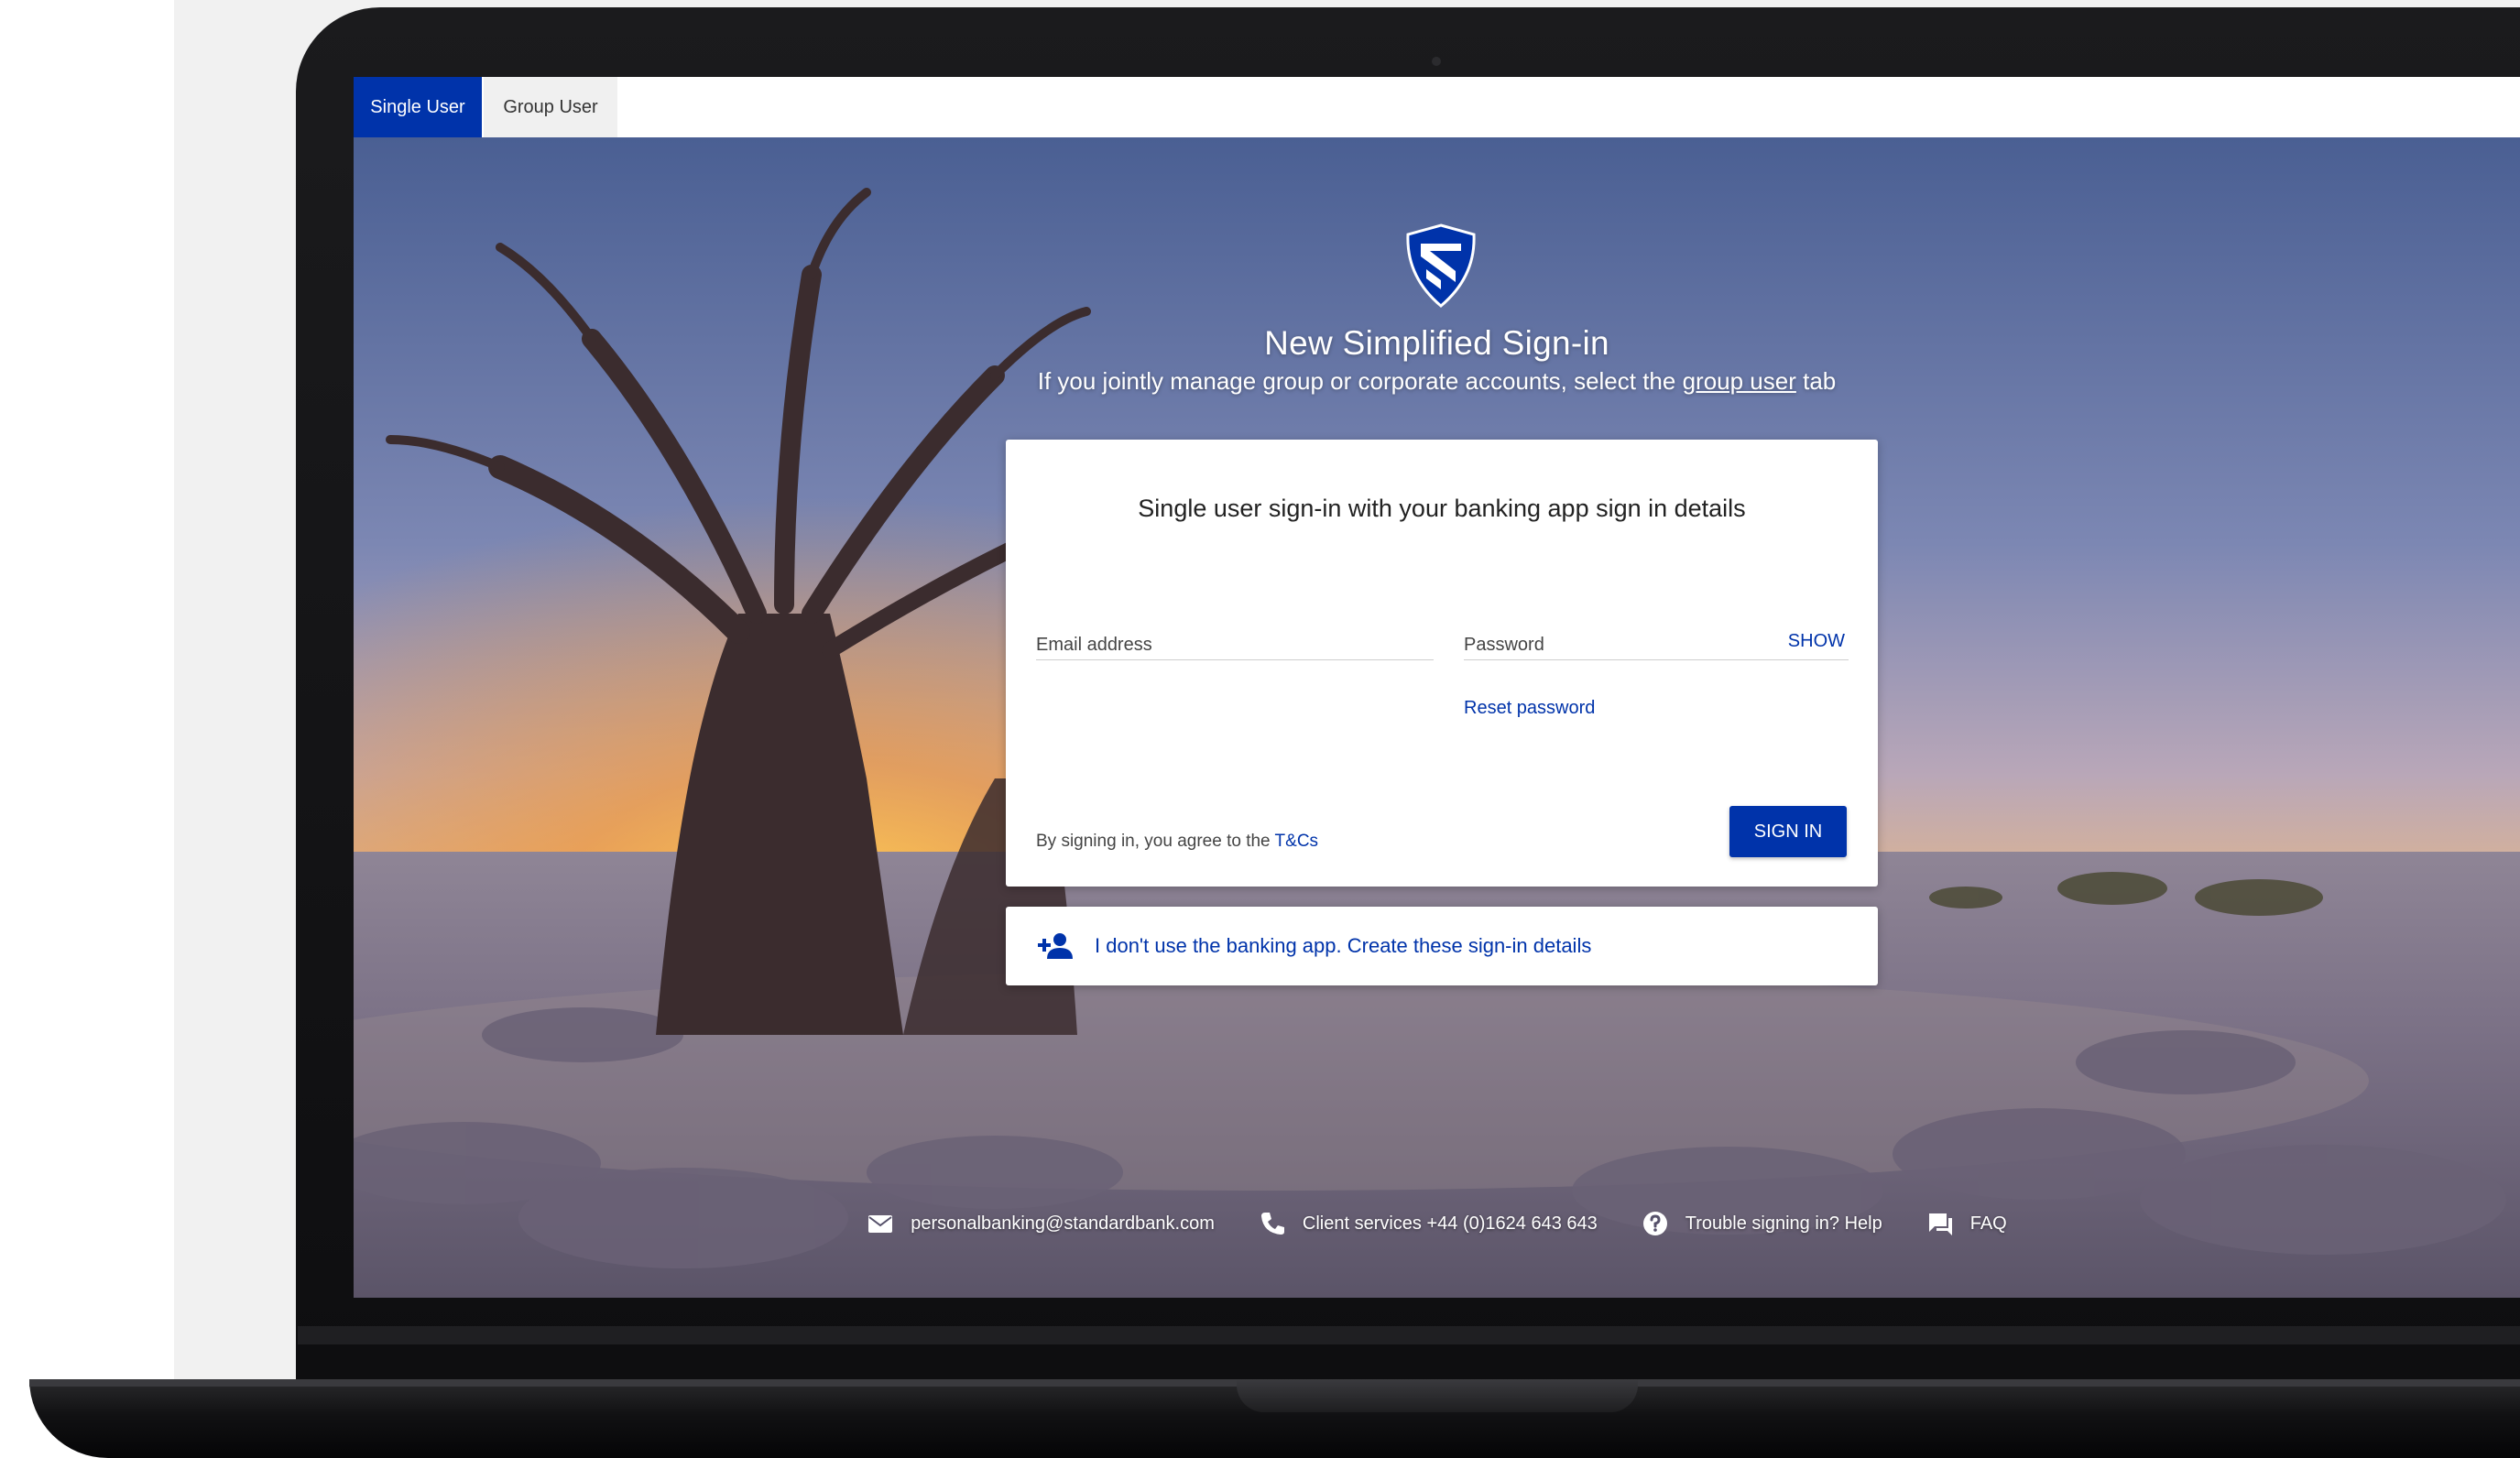  Describe the element at coordinates (1966, 1223) in the screenshot. I see `footer-faq: FAQ` at that location.